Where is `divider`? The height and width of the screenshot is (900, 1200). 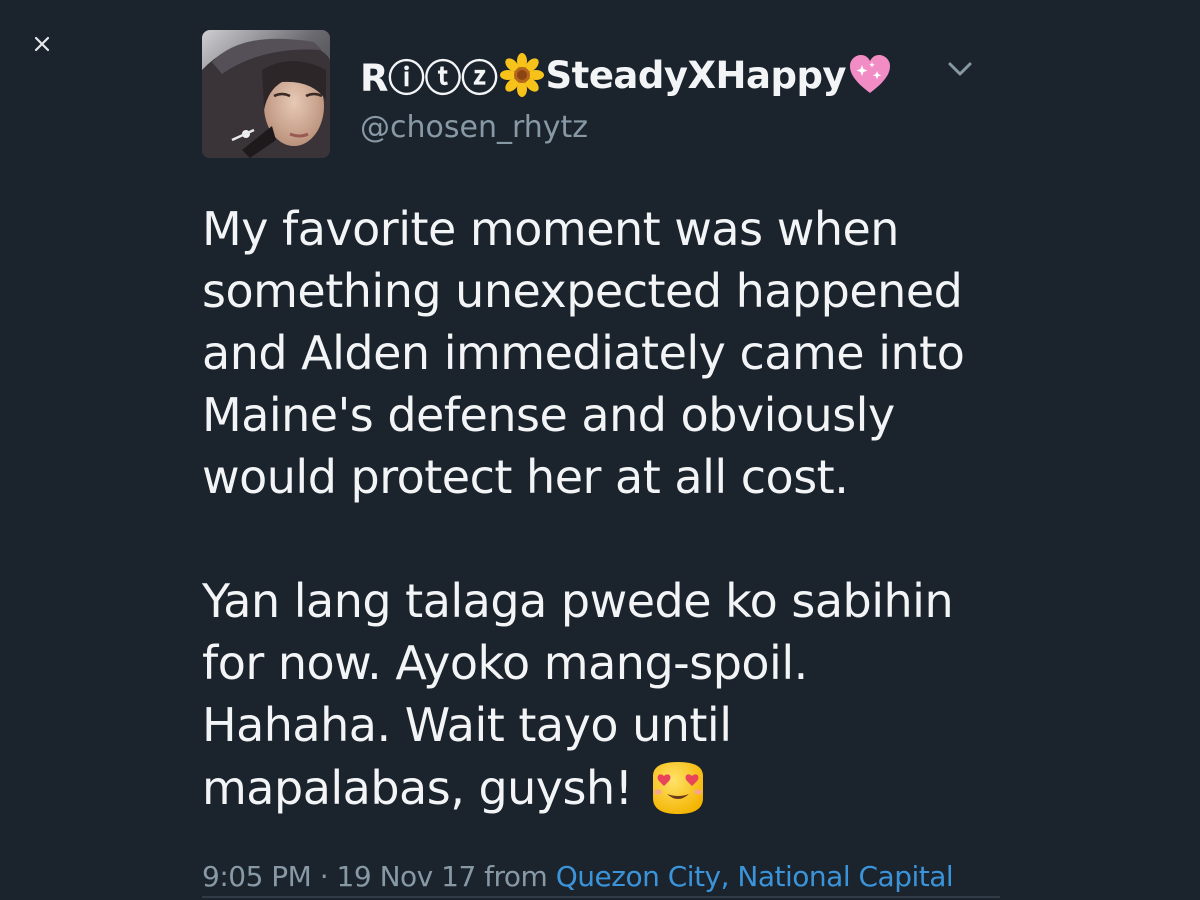 divider is located at coordinates (601, 897).